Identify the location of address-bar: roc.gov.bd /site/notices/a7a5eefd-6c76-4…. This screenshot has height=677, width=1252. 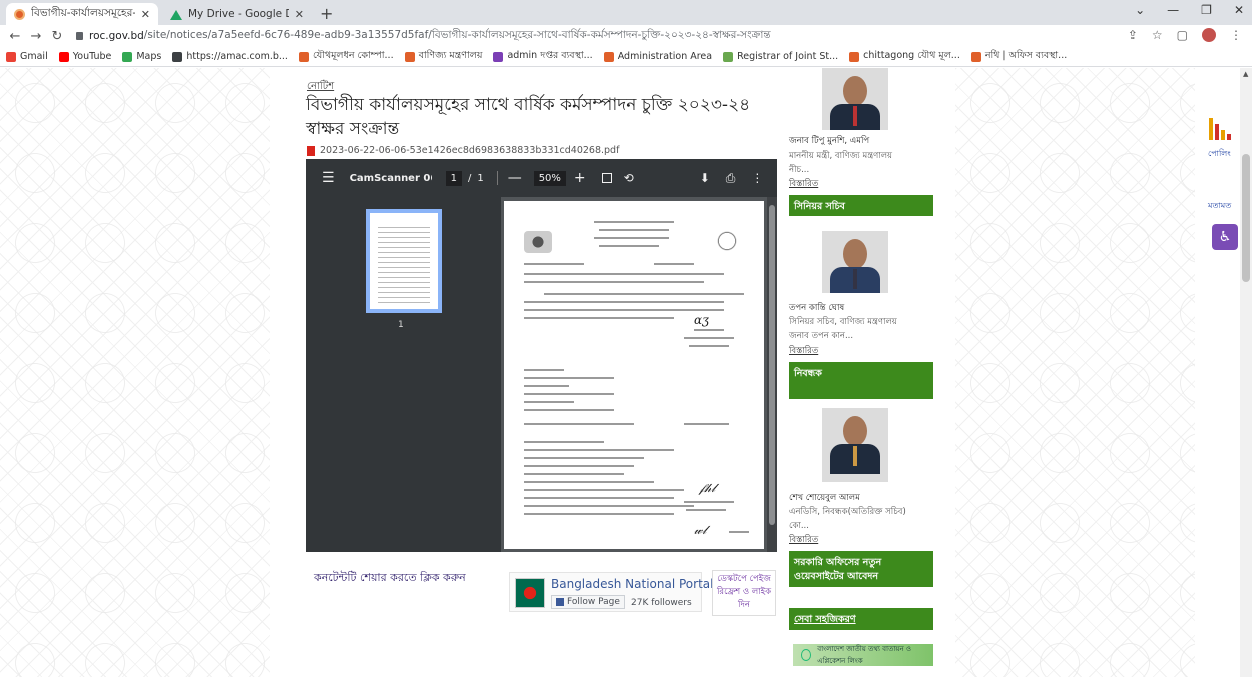
(620, 36).